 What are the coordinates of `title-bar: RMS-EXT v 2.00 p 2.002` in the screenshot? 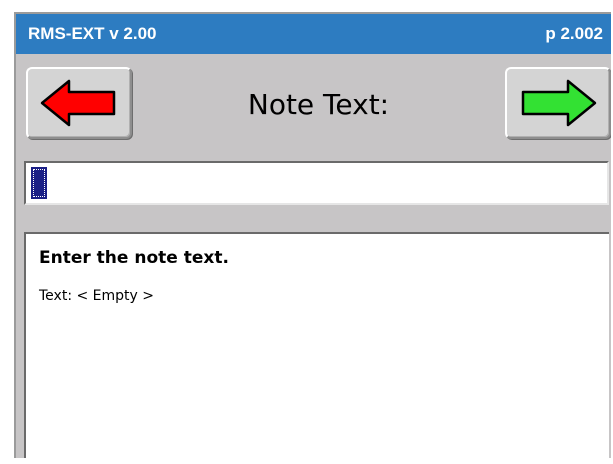 It's located at (313, 34).